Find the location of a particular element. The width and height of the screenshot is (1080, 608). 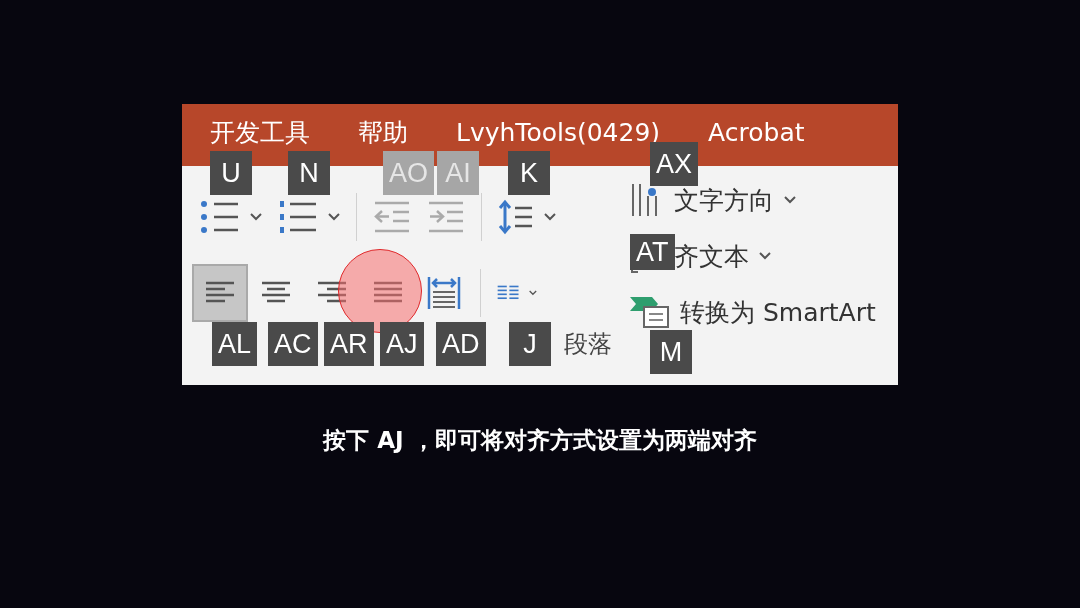

keytip-tooltip: M is located at coordinates (671, 352).